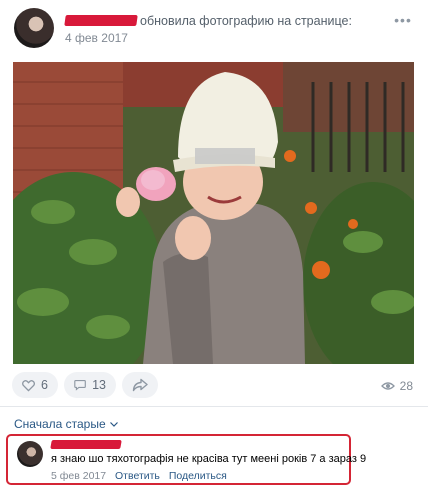 The height and width of the screenshot is (488, 428). What do you see at coordinates (90, 385) in the screenshot?
I see `comment-button: 13` at bounding box center [90, 385].